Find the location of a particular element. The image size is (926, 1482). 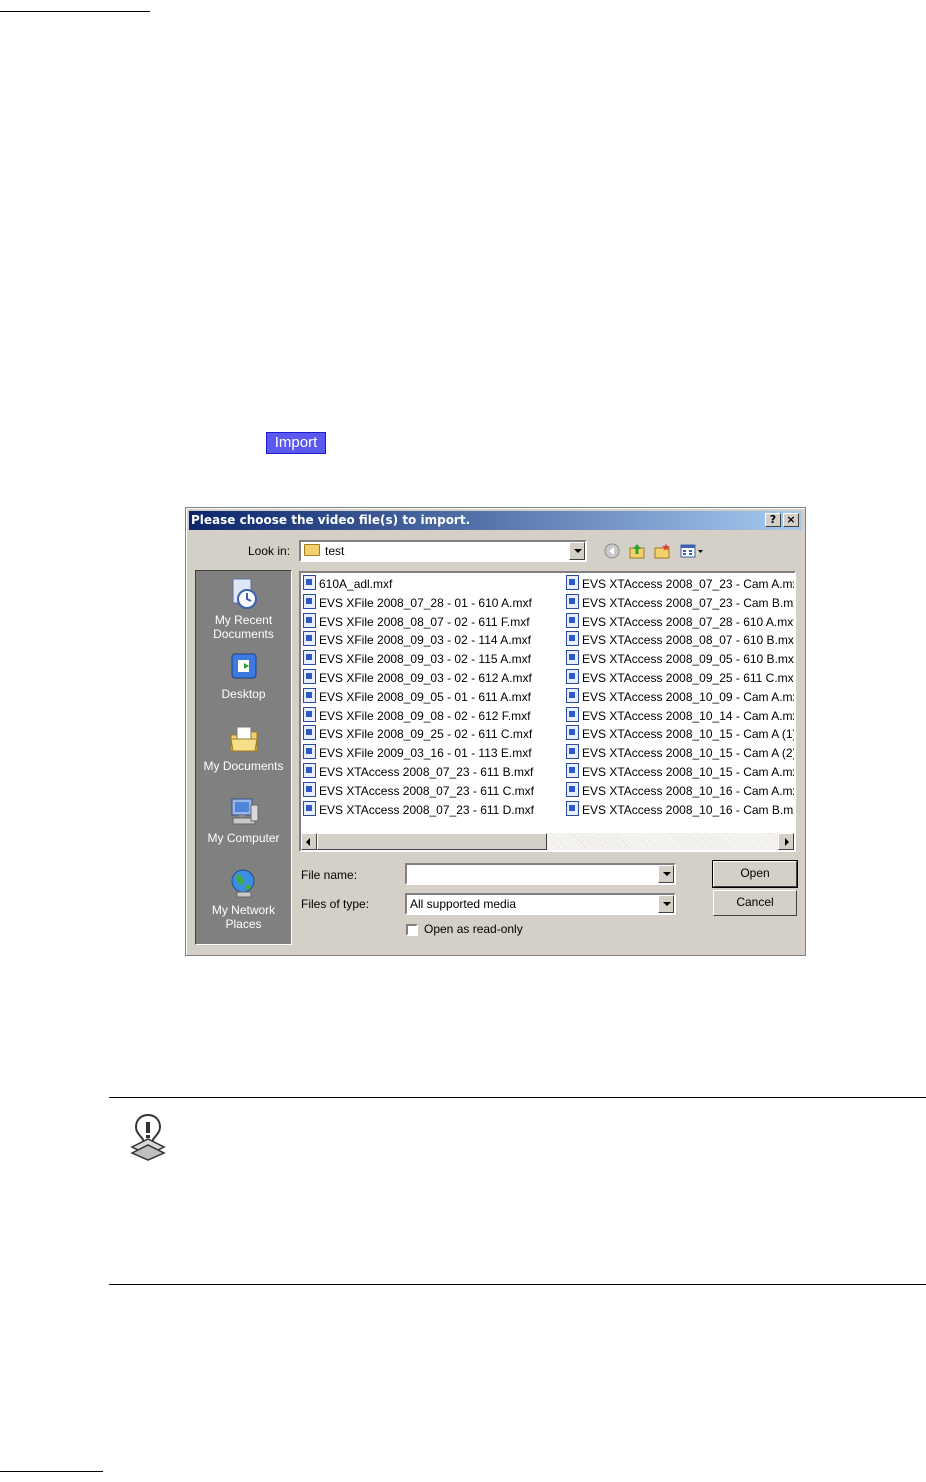

note-top-rule is located at coordinates (517, 1097).